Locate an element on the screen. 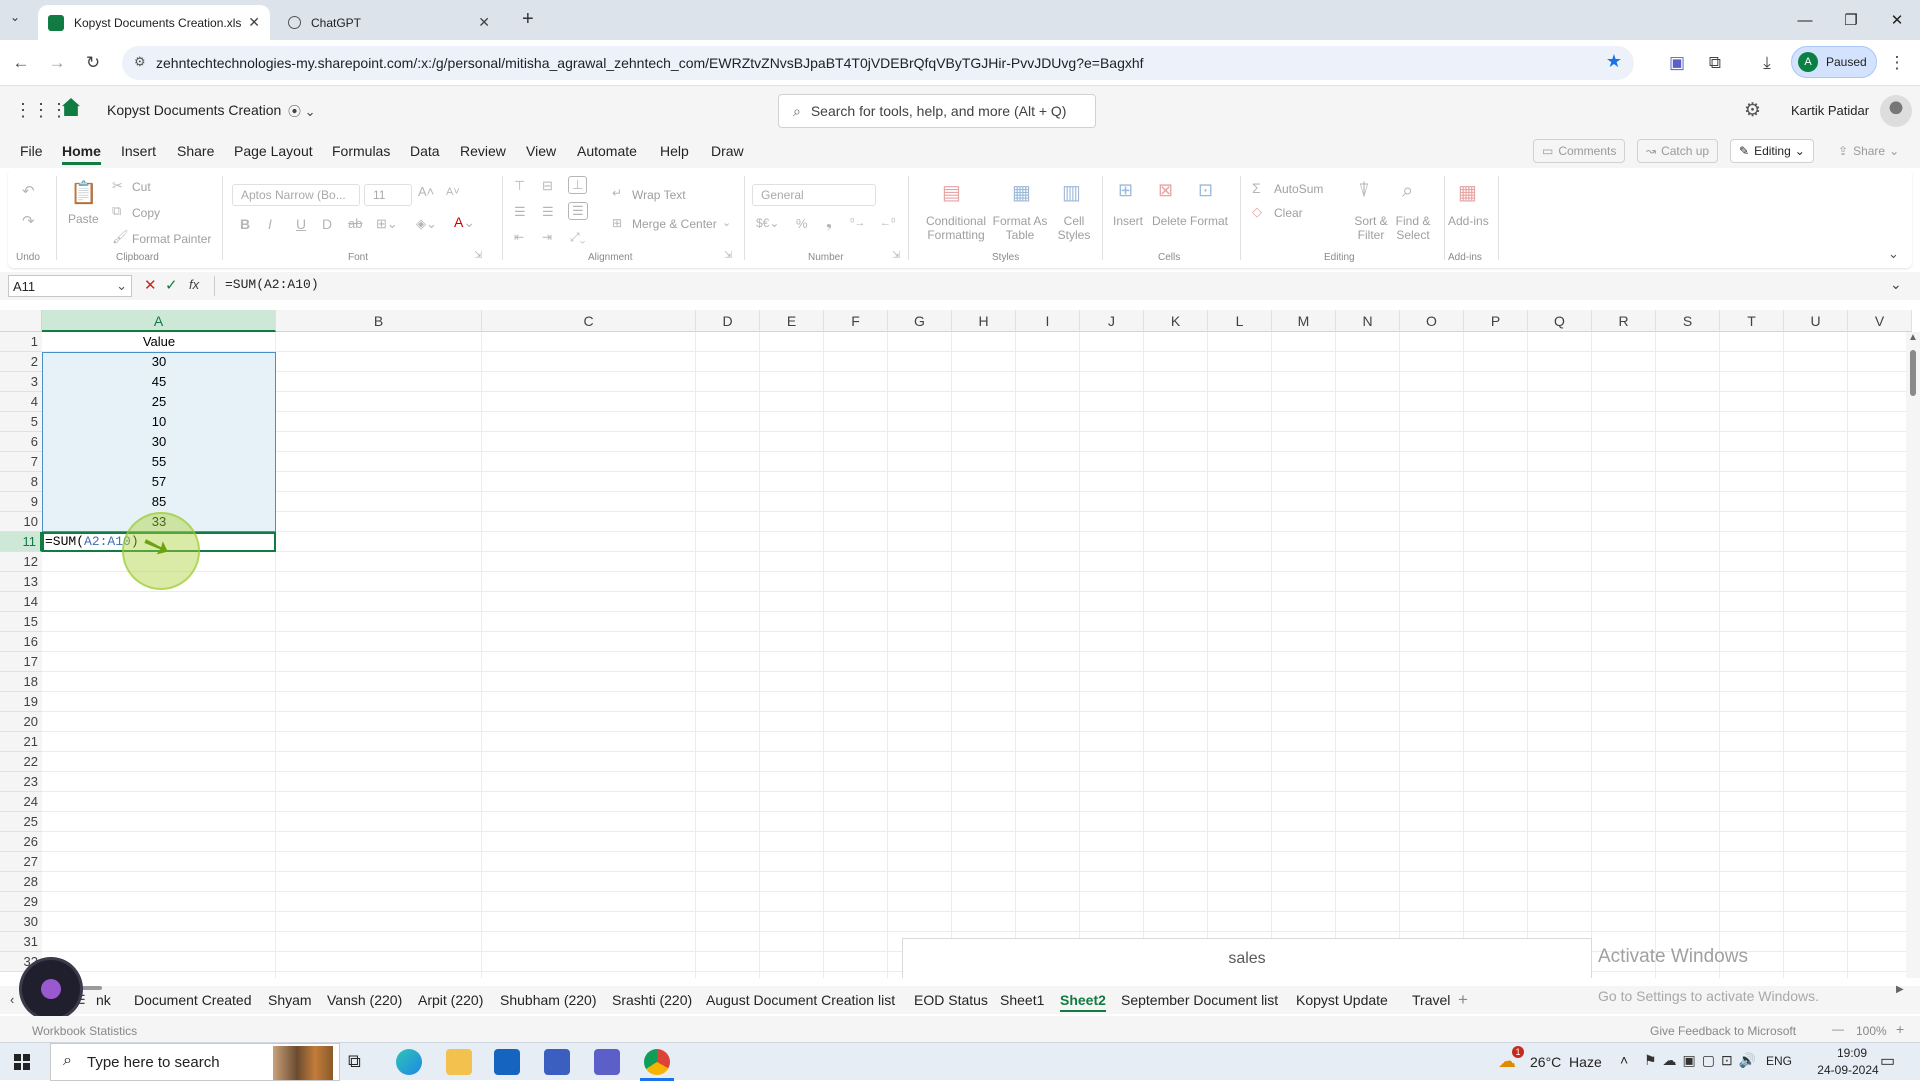 This screenshot has width=1920, height=1081. underline-icon: U is located at coordinates (301, 224).